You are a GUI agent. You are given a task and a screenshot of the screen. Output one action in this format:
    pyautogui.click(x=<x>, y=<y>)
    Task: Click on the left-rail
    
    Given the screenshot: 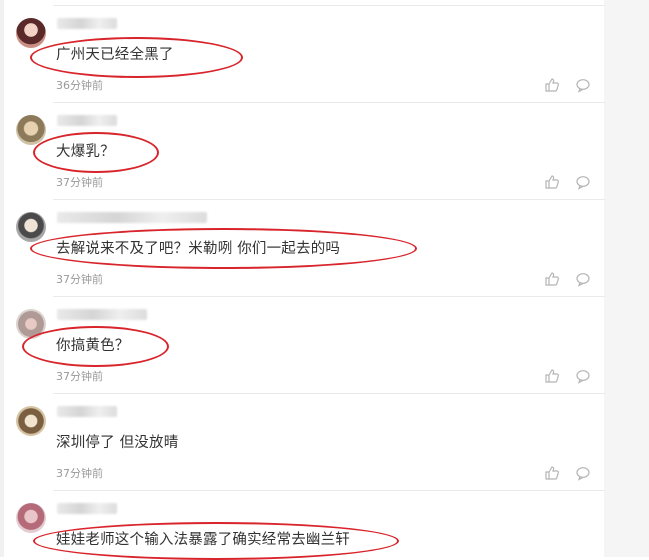 What is the action you would take?
    pyautogui.click(x=2, y=278)
    